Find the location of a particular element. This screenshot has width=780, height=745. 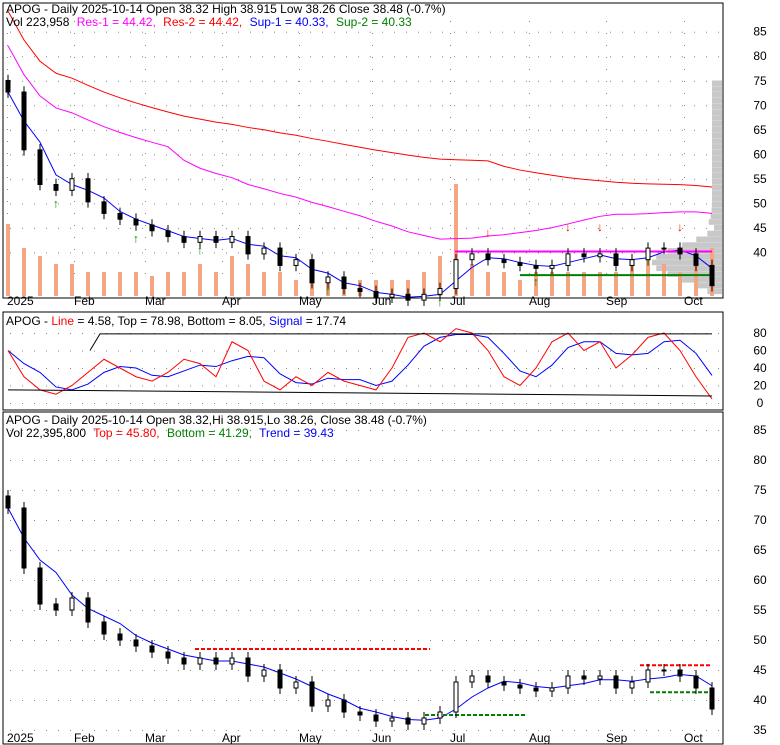

x-tick-label: Jul is located at coordinates (457, 301).